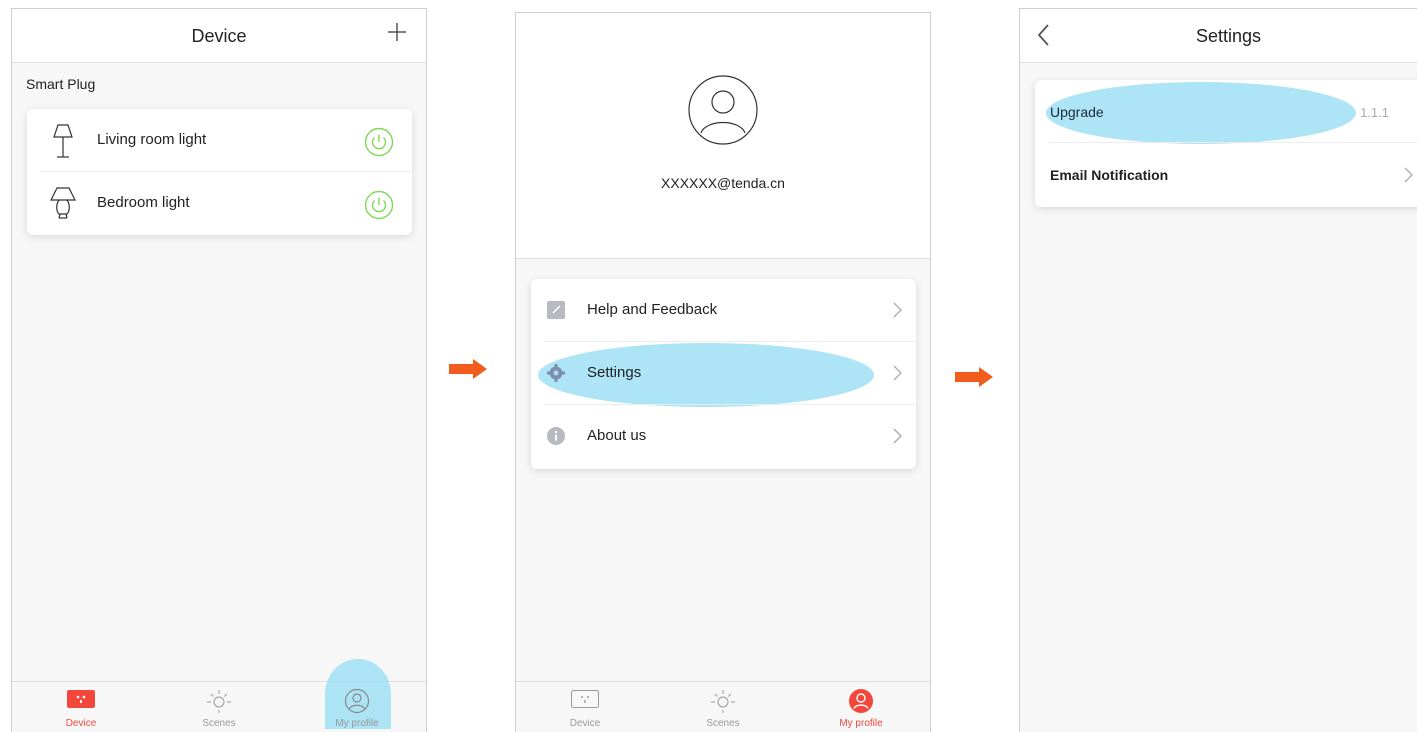 This screenshot has width=1417, height=732. Describe the element at coordinates (1374, 112) in the screenshot. I see `firmware-version: 1.1.1` at that location.